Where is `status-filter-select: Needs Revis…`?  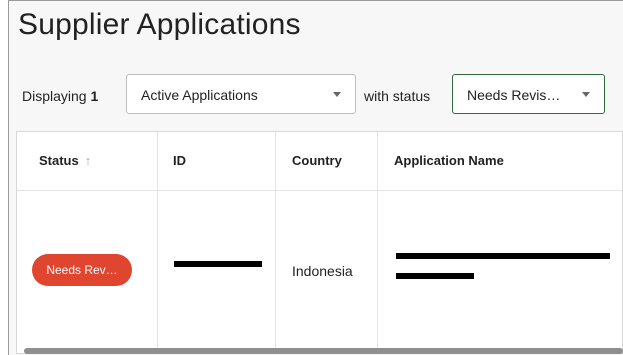 status-filter-select: Needs Revis… is located at coordinates (528, 94).